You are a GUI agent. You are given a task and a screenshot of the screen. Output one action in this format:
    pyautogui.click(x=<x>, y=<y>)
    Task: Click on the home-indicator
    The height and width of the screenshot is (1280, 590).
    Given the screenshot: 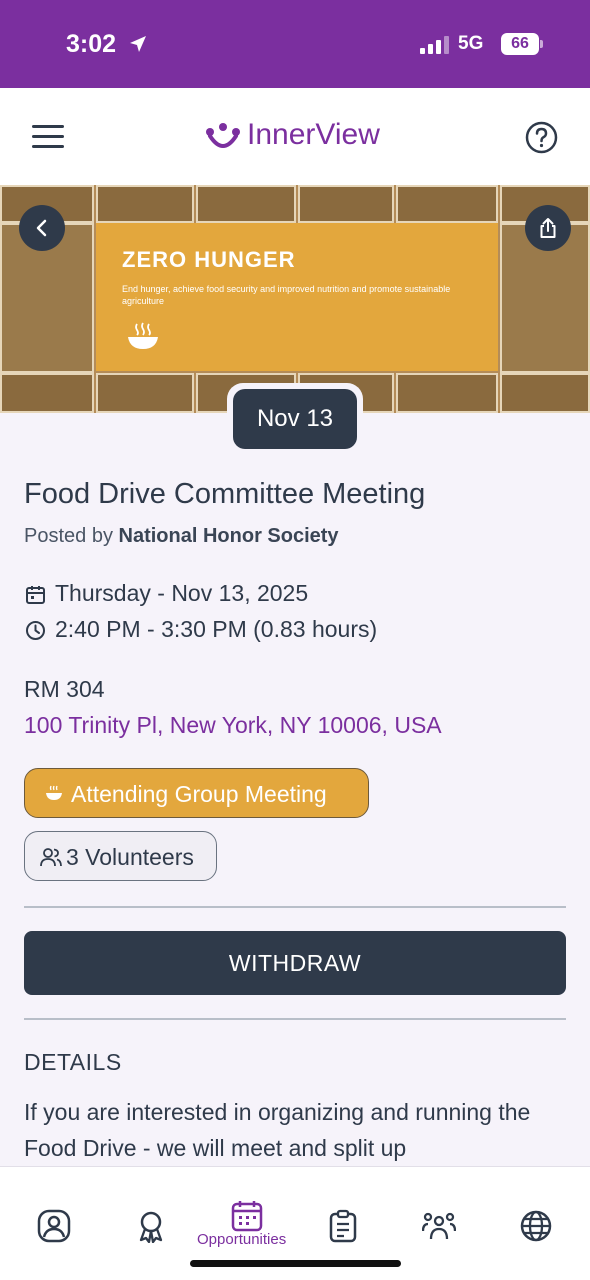 What is the action you would take?
    pyautogui.click(x=295, y=1263)
    